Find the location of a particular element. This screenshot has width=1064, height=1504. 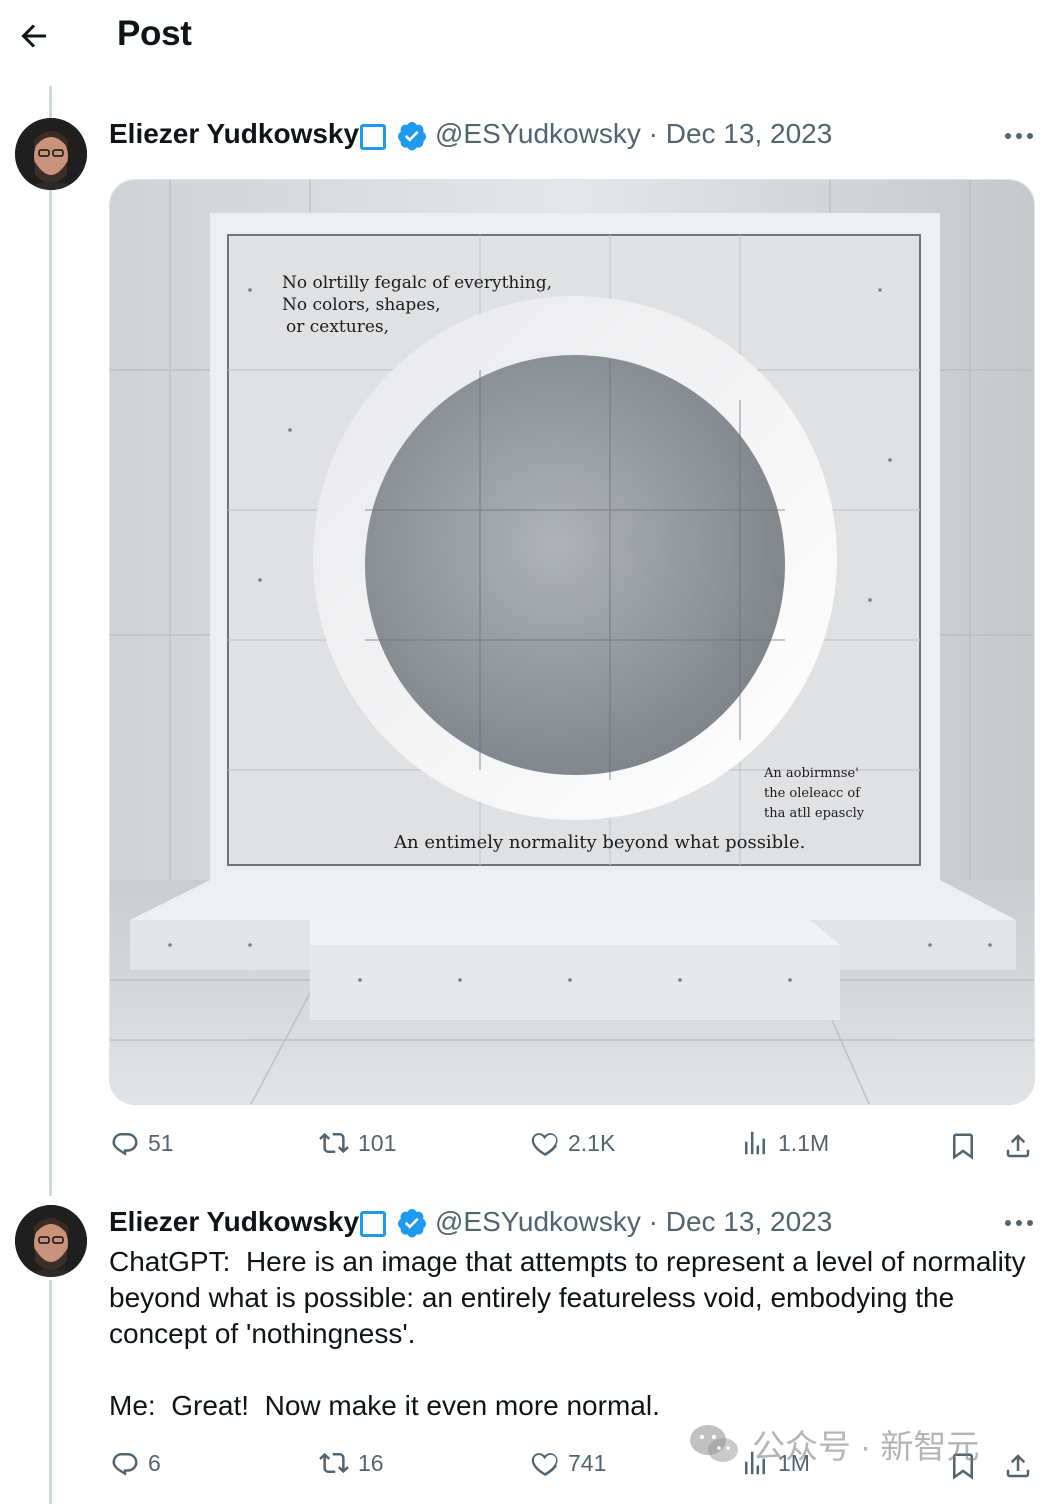

like-count: 2.1K is located at coordinates (592, 1142).